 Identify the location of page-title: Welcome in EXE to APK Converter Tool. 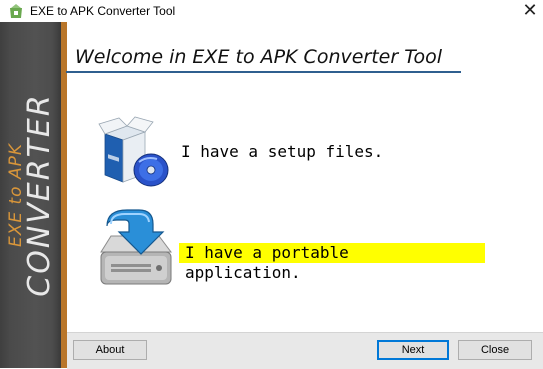
(259, 57).